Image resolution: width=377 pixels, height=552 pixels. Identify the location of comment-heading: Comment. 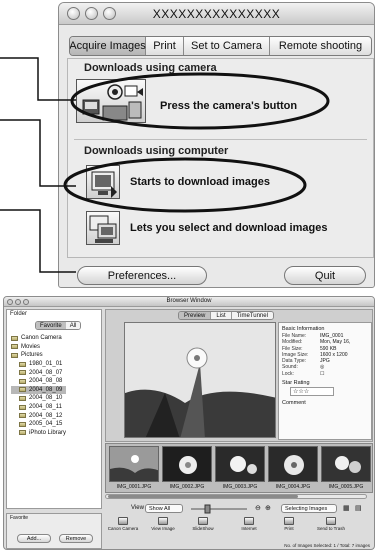
(294, 403).